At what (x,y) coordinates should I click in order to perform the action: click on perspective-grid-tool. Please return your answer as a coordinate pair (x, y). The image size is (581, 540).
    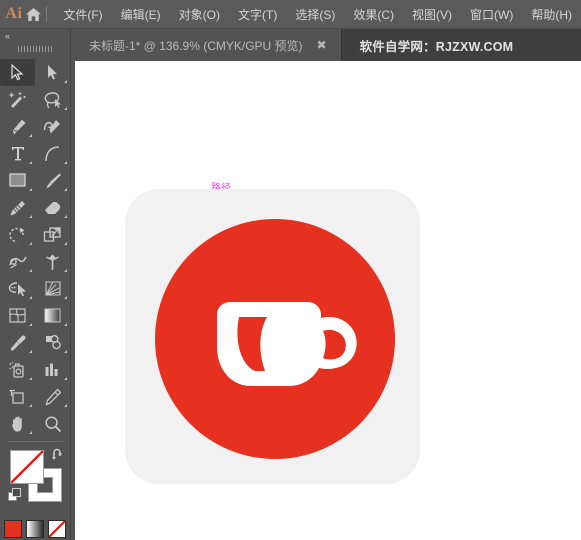
    Looking at the image, I should click on (52, 288).